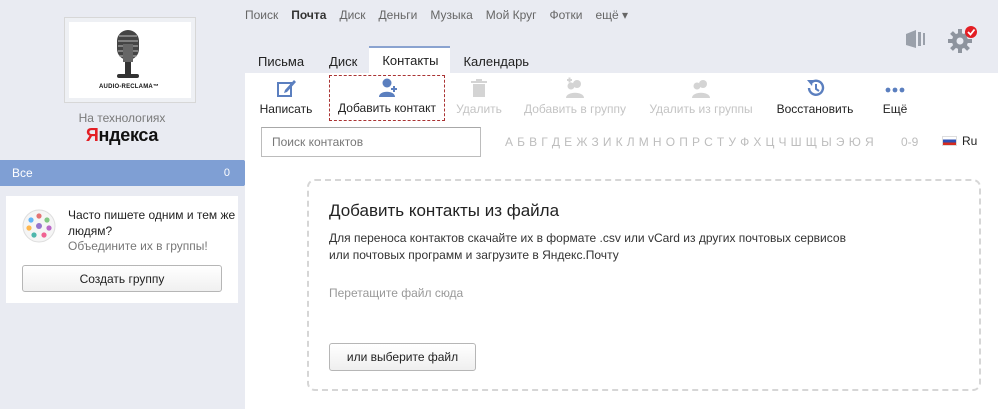  I want to click on service-mail: Почта, so click(308, 15).